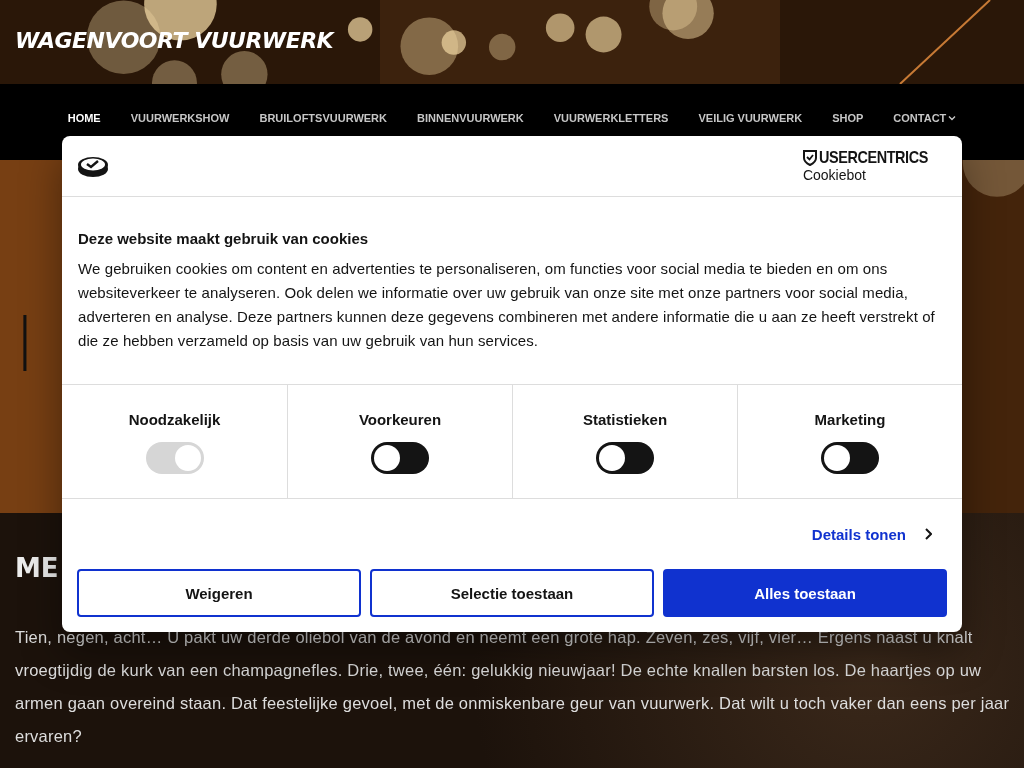 This screenshot has height=768, width=1024. I want to click on chevron-right-icon, so click(928, 534).